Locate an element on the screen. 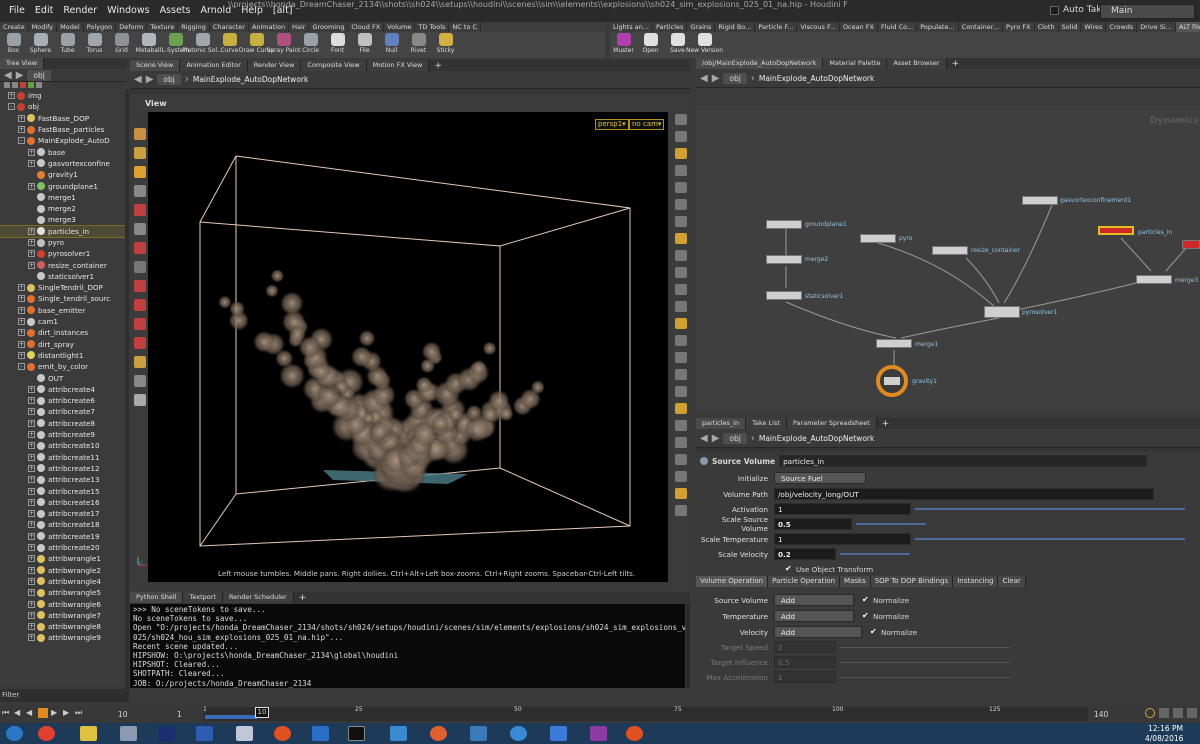 The width and height of the screenshot is (1200, 744). node-particles-in is located at coordinates (1116, 230).